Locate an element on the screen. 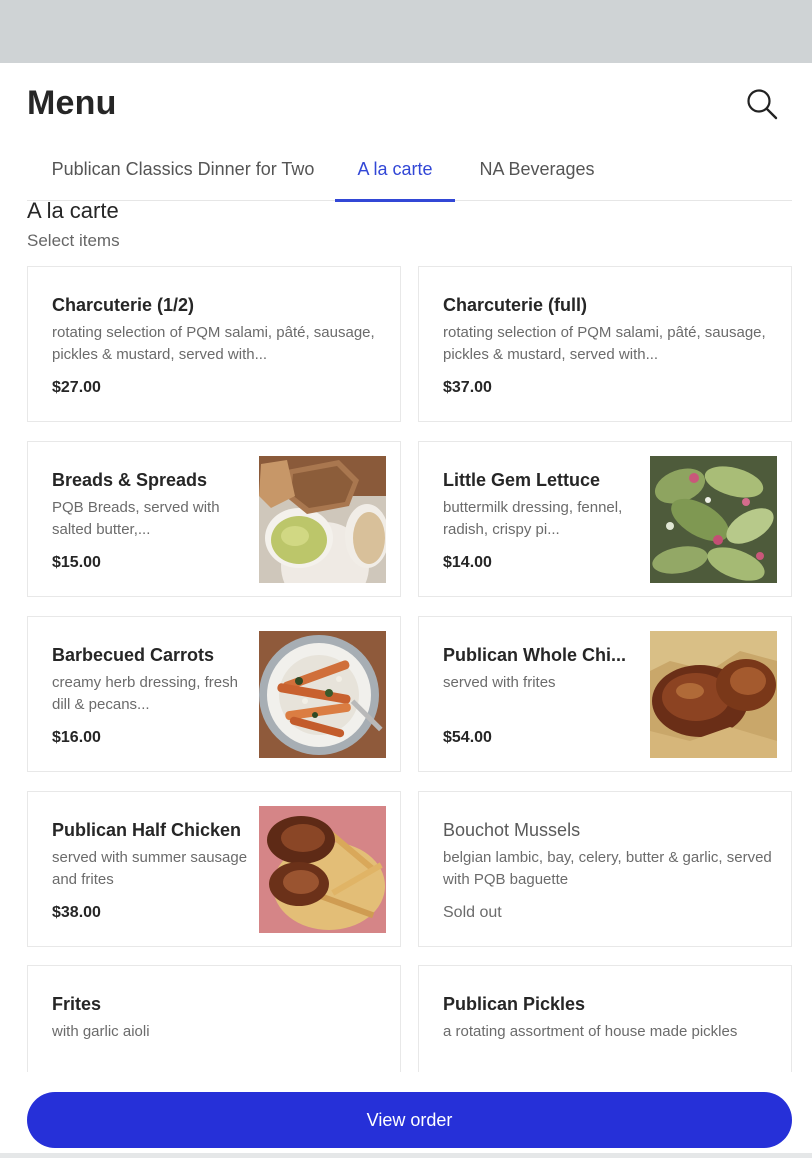 This screenshot has height=1158, width=812. item-photo-lettuce is located at coordinates (713, 519).